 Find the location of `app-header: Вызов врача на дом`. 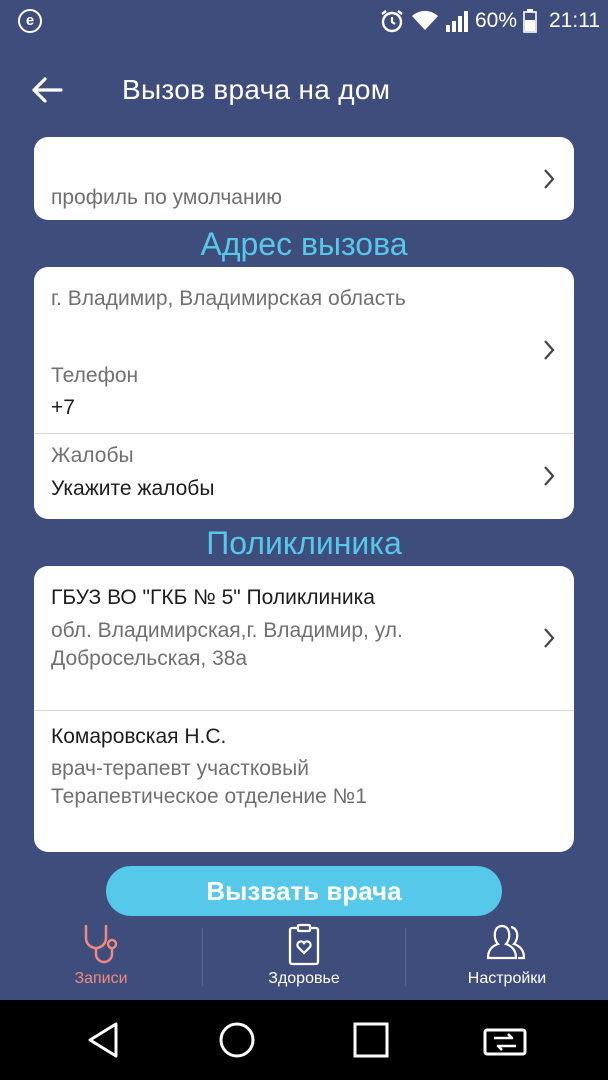

app-header: Вызов врача на дом is located at coordinates (304, 90).